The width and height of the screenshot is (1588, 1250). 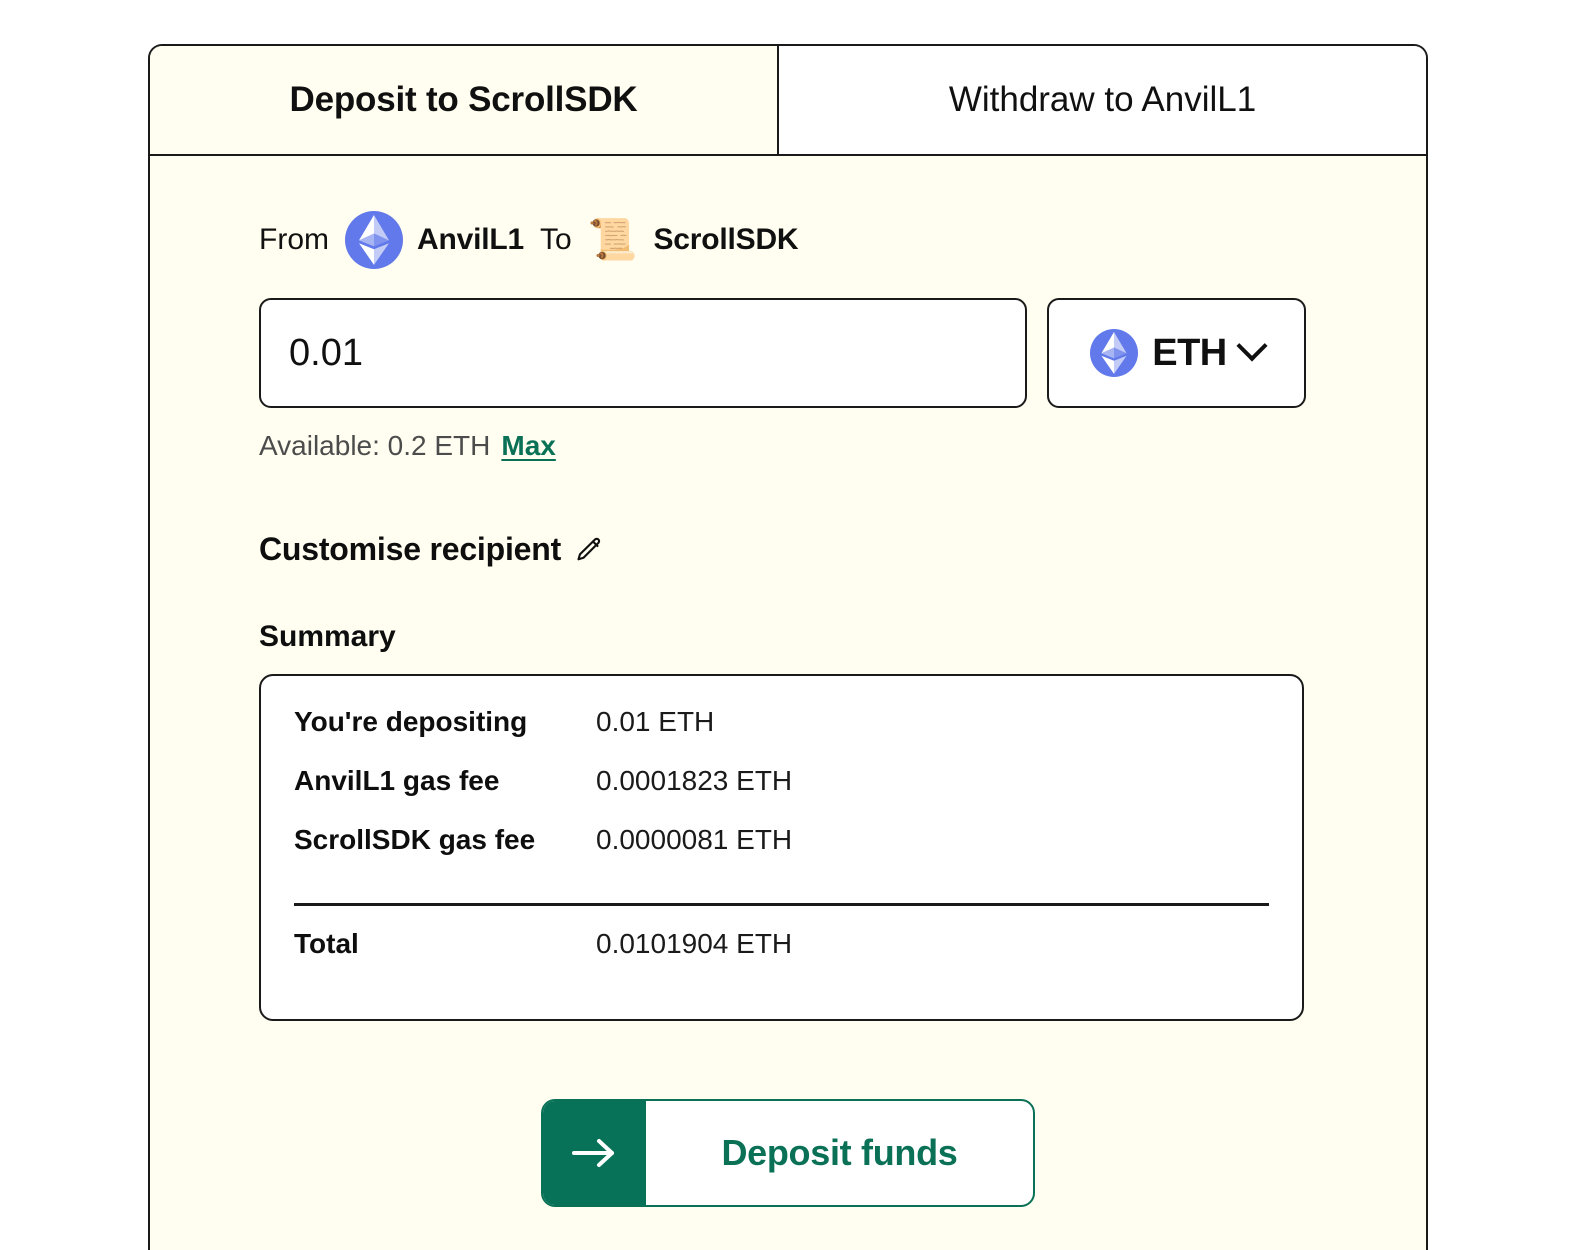 What do you see at coordinates (589, 550) in the screenshot?
I see `pencil-icon` at bounding box center [589, 550].